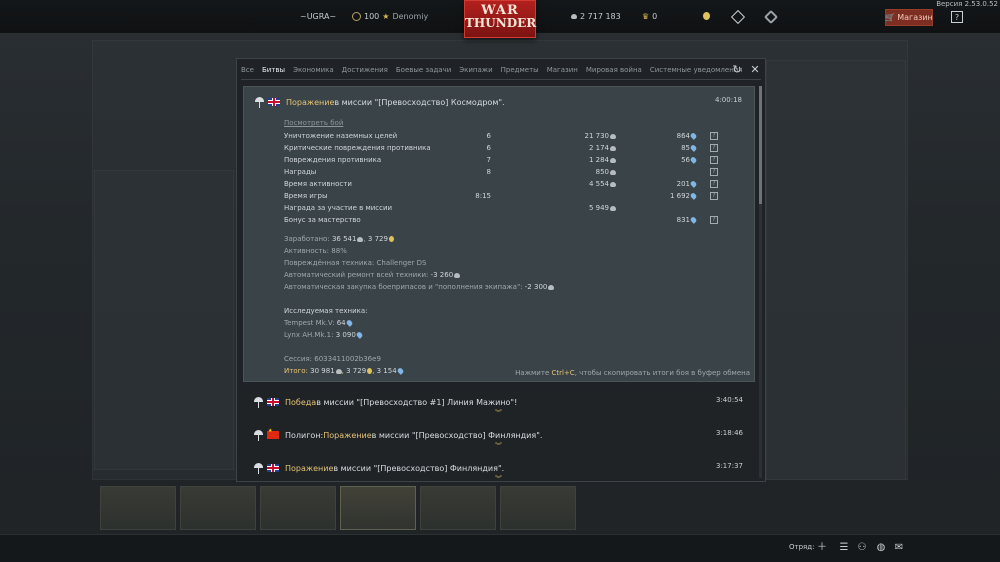  I want to click on golden-eagles-balance: ♛ 0, so click(649, 16).